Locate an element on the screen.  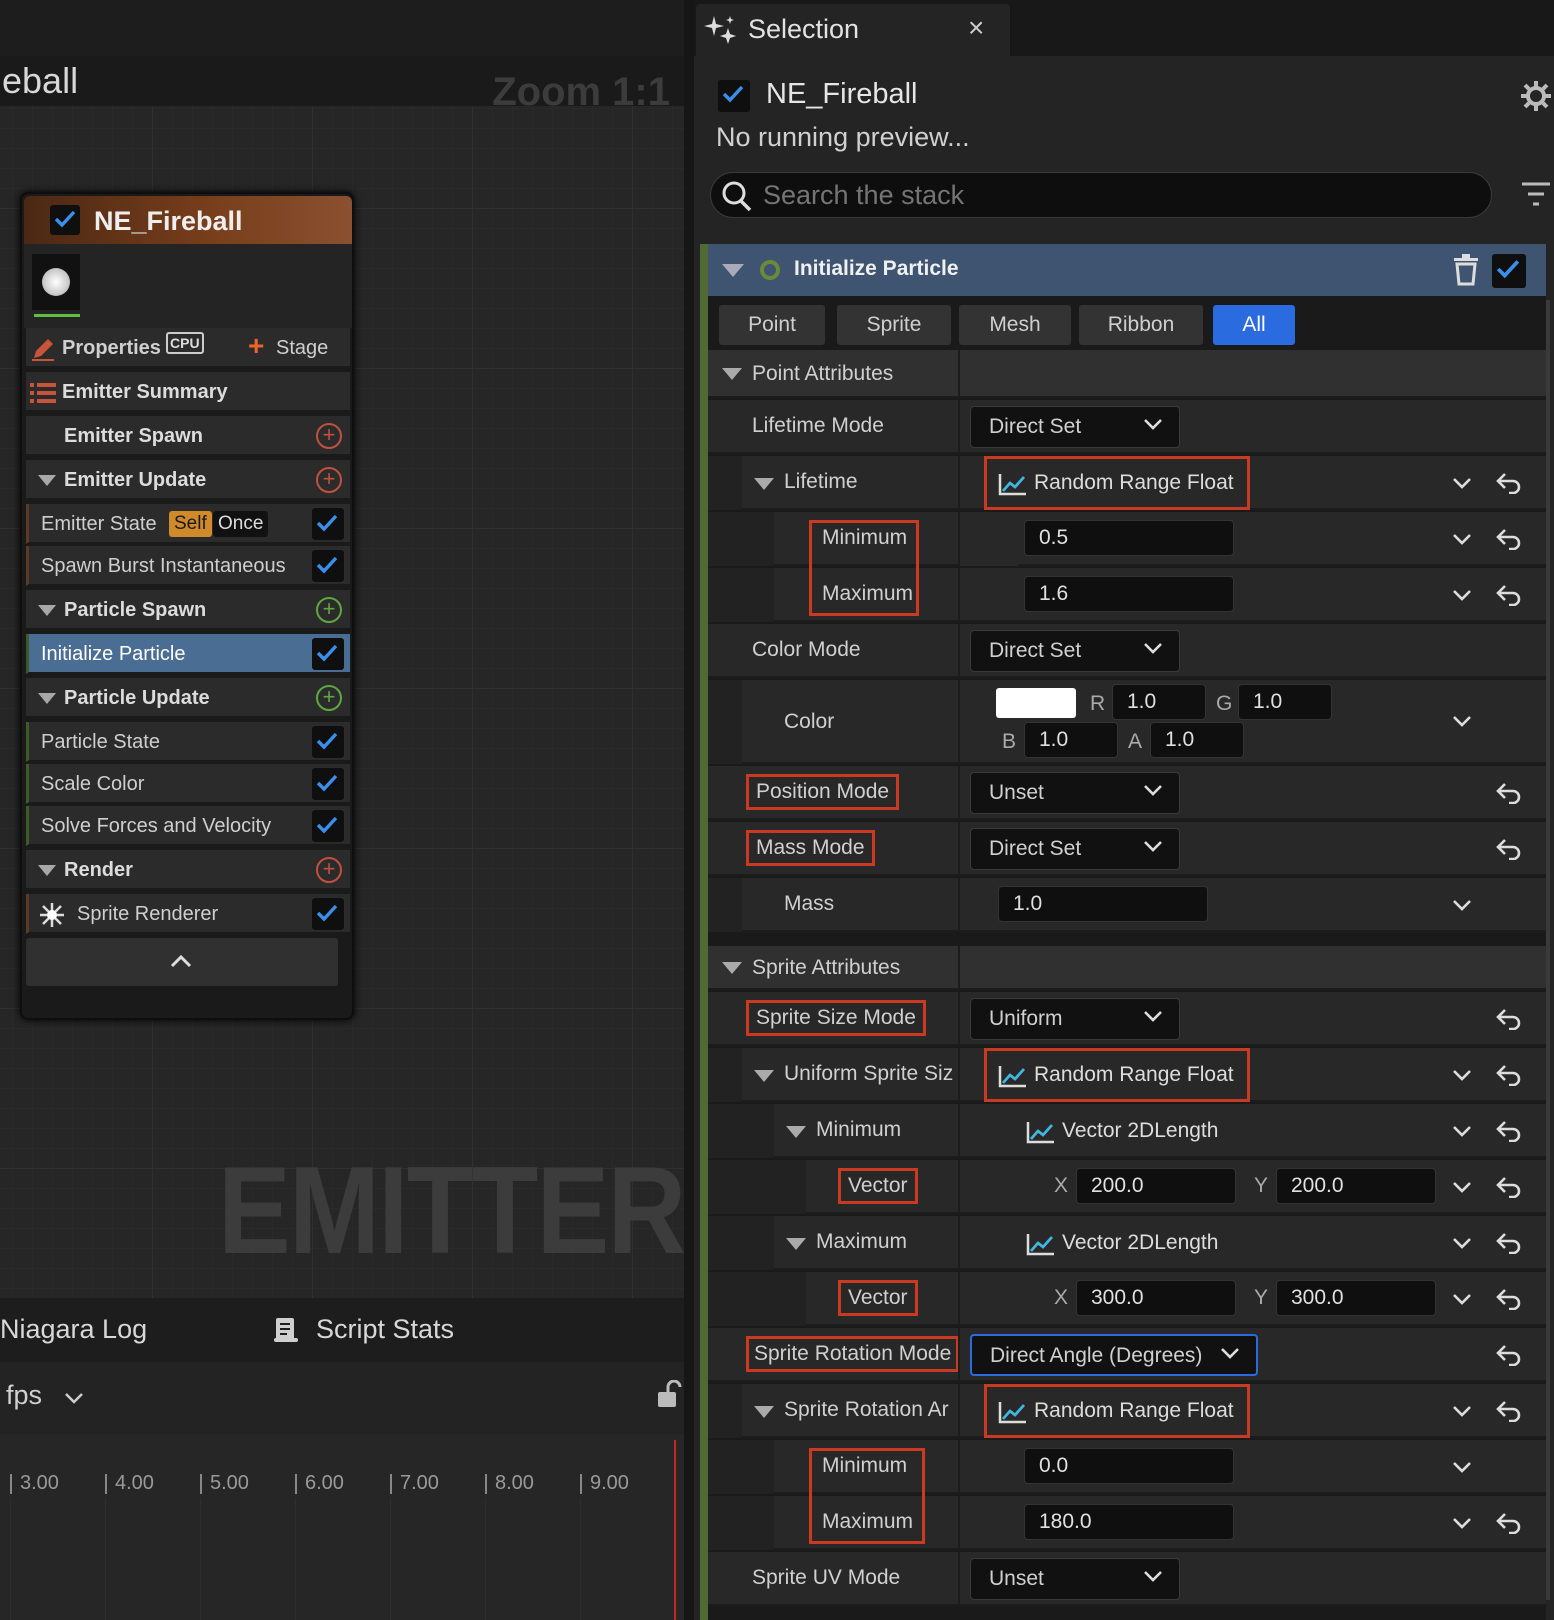
color-mode-dropdown: Direct Set is located at coordinates (1075, 651).